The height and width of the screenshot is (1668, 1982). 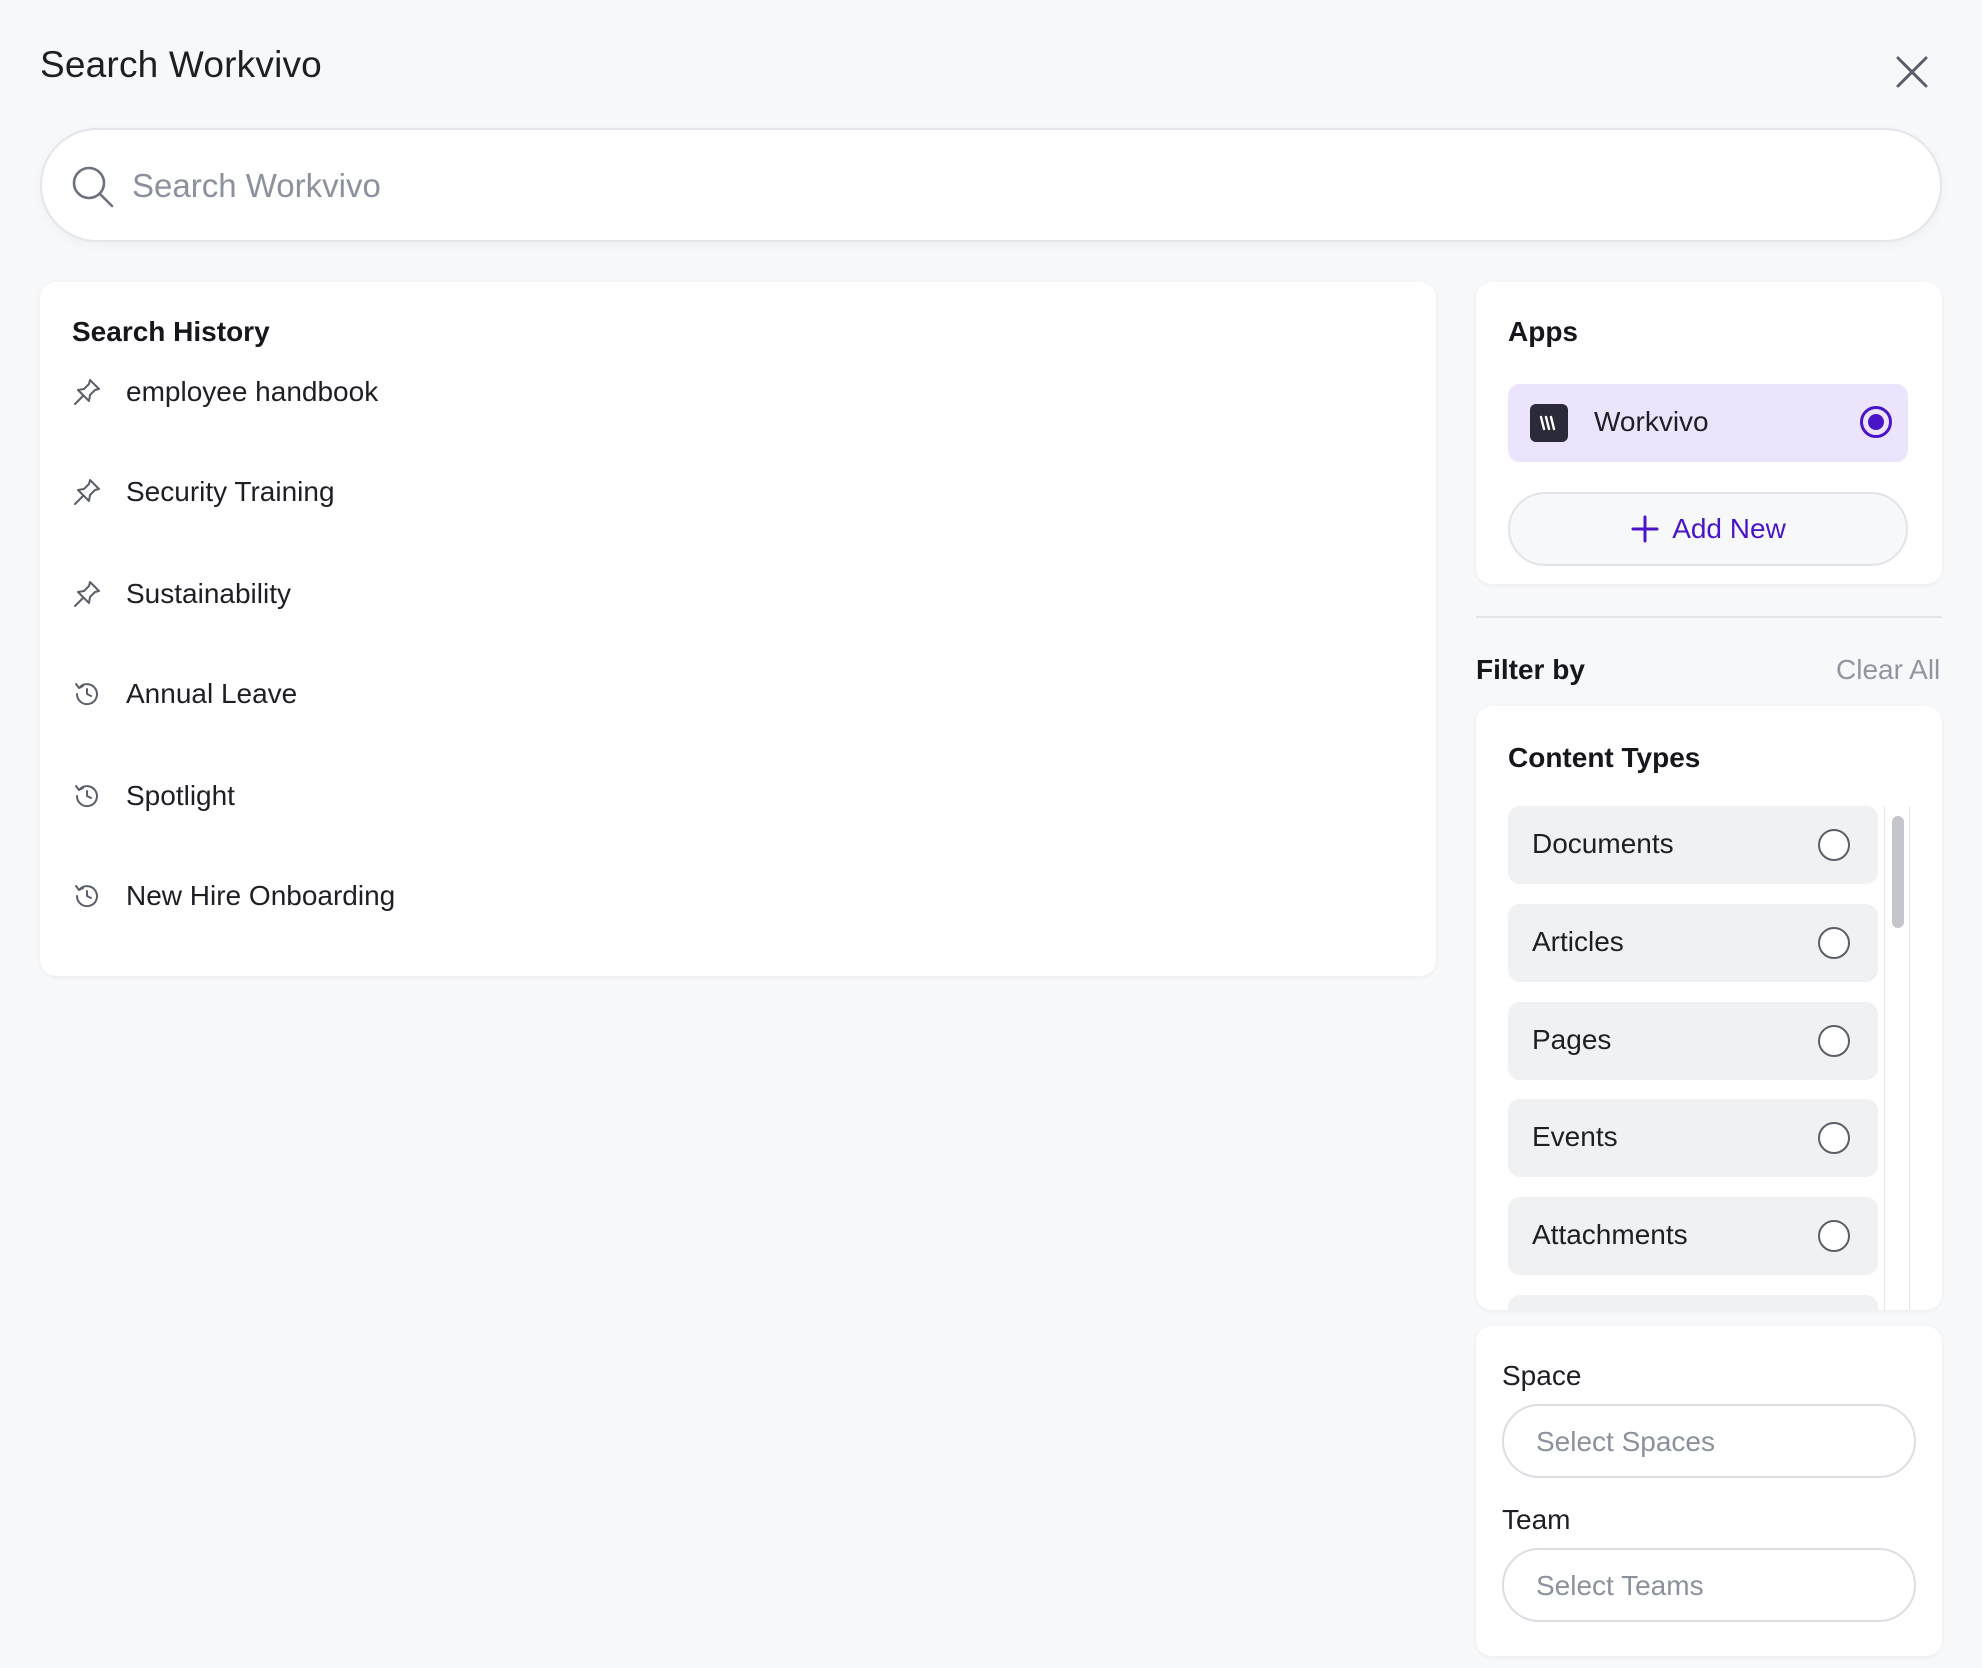 I want to click on history-item-label: Spotlight, so click(x=180, y=795).